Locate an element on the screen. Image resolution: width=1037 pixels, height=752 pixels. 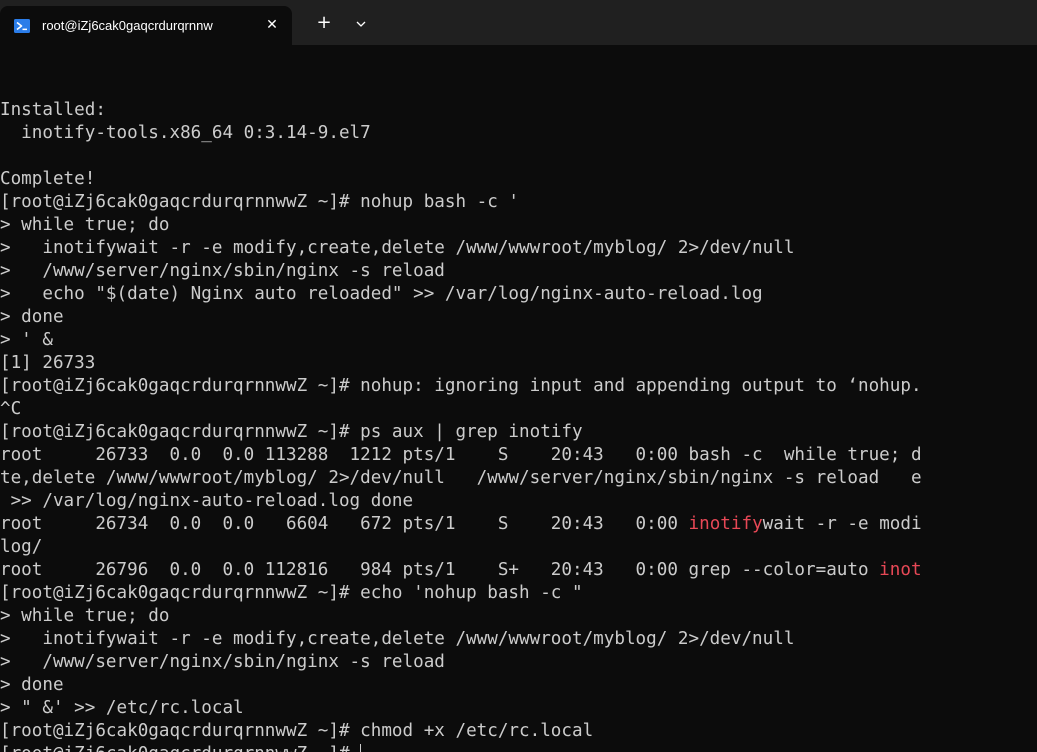
new-tab-button: + is located at coordinates (324, 23).